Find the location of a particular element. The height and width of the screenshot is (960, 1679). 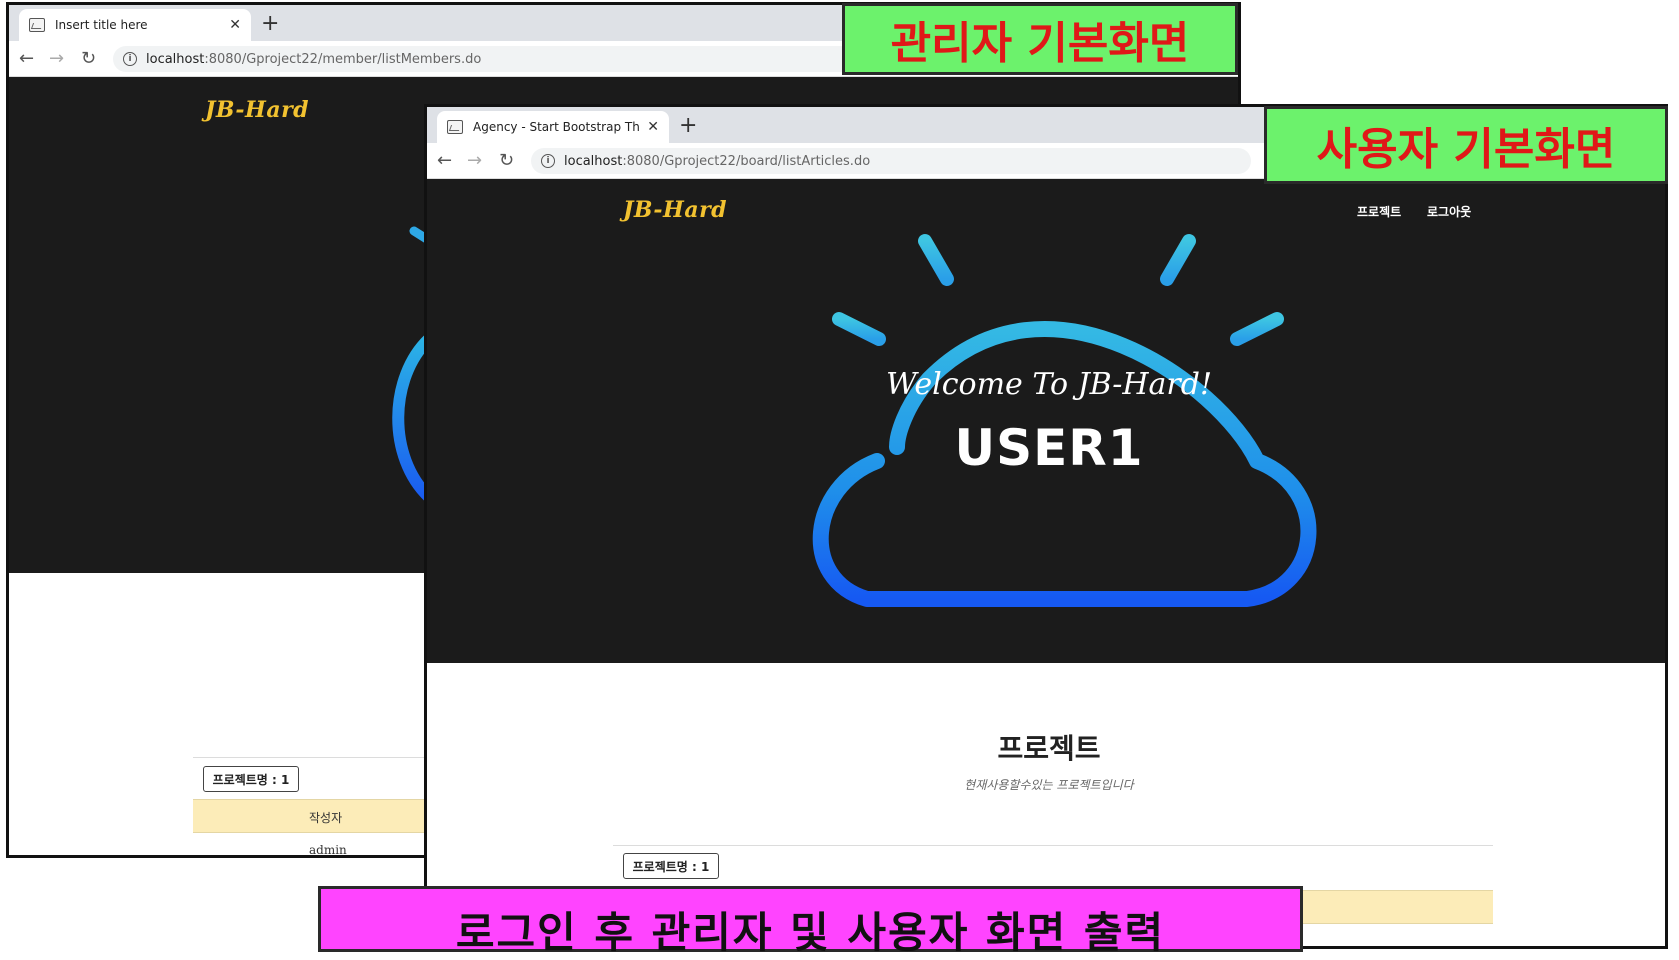

admin-table-header: 작성자 is located at coordinates (313, 816).